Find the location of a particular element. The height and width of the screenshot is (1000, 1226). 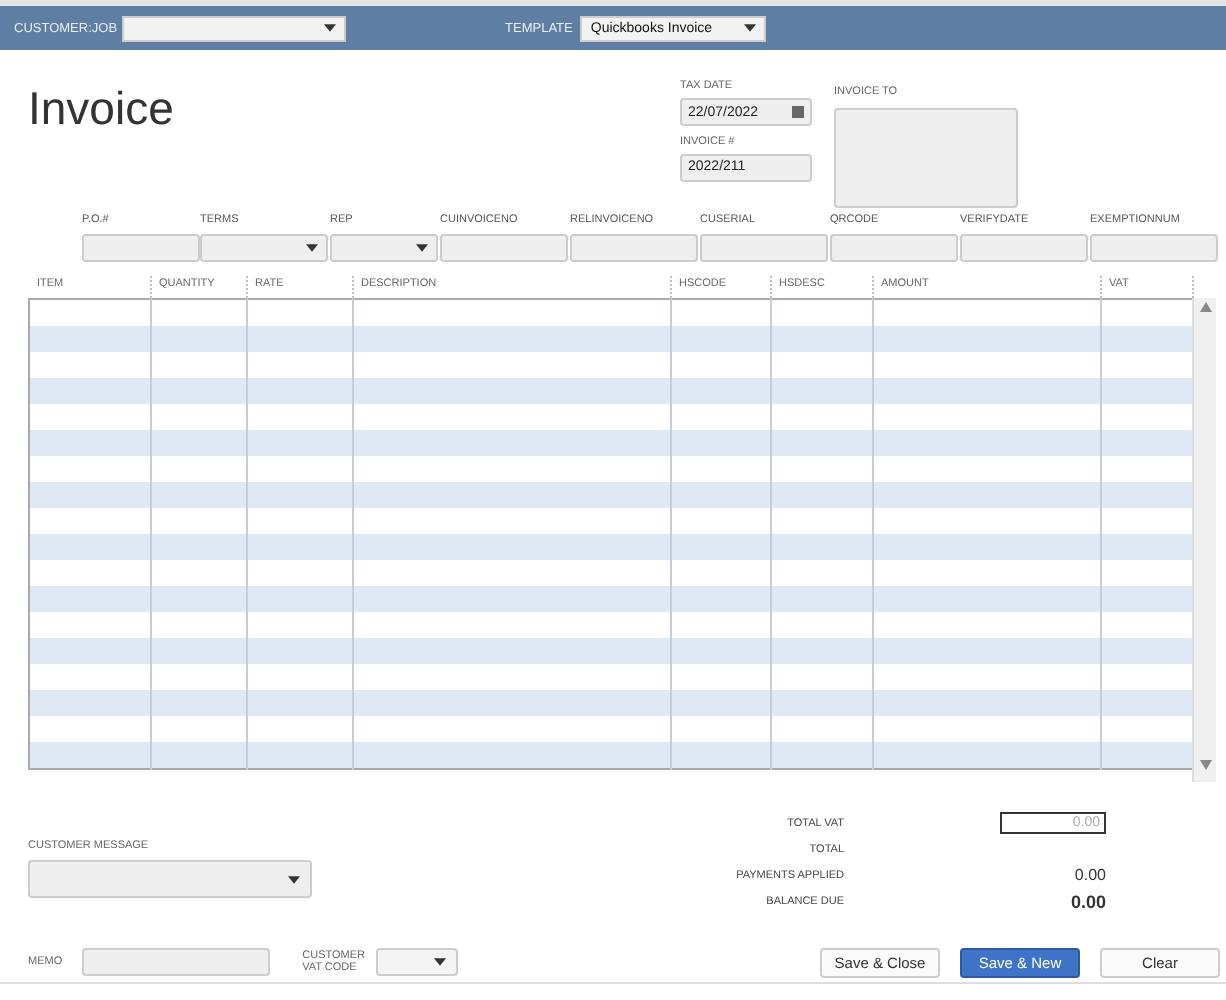

balance-due-value: 0.00 is located at coordinates (1087, 901).